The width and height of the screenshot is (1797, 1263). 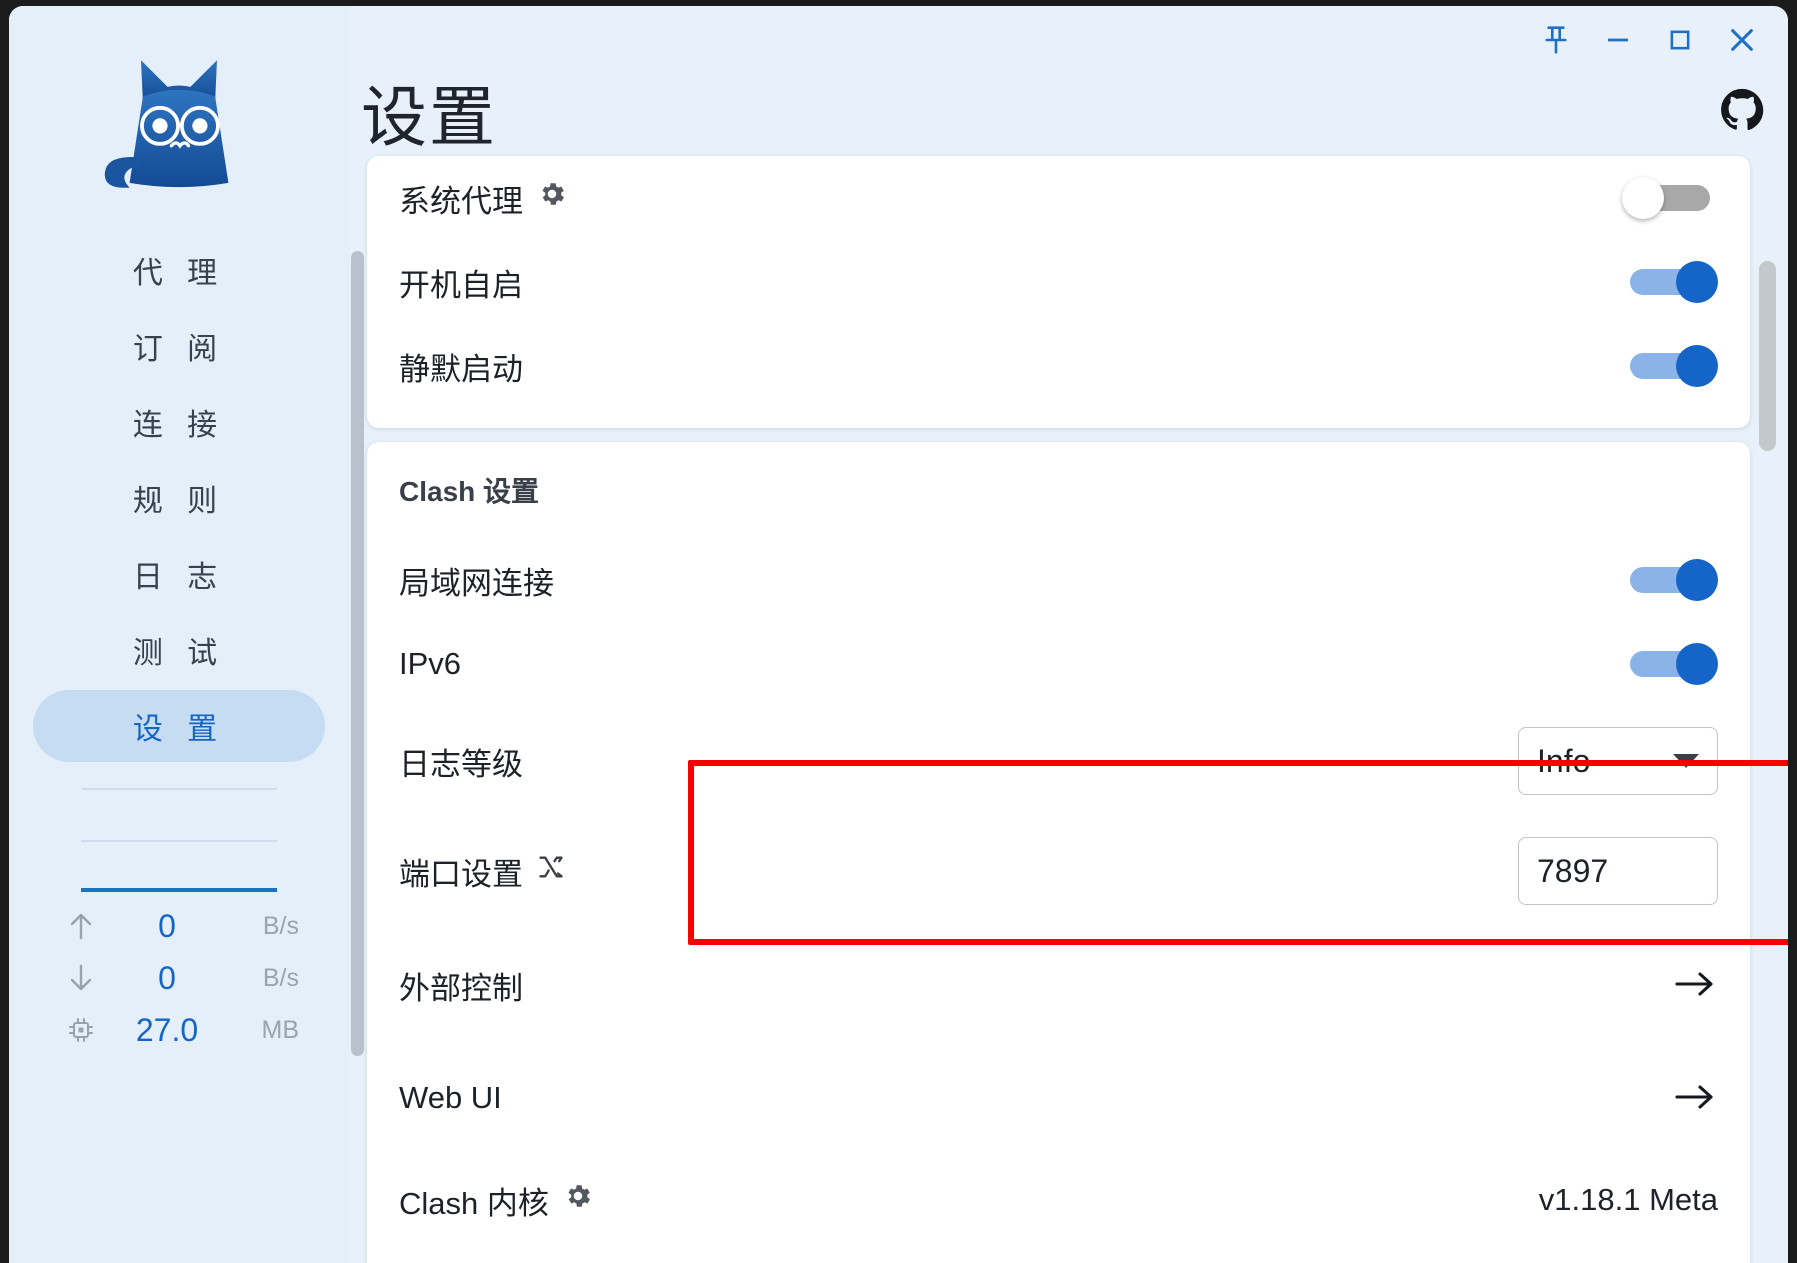 What do you see at coordinates (280, 977) in the screenshot?
I see `download-speed-unit: B/s` at bounding box center [280, 977].